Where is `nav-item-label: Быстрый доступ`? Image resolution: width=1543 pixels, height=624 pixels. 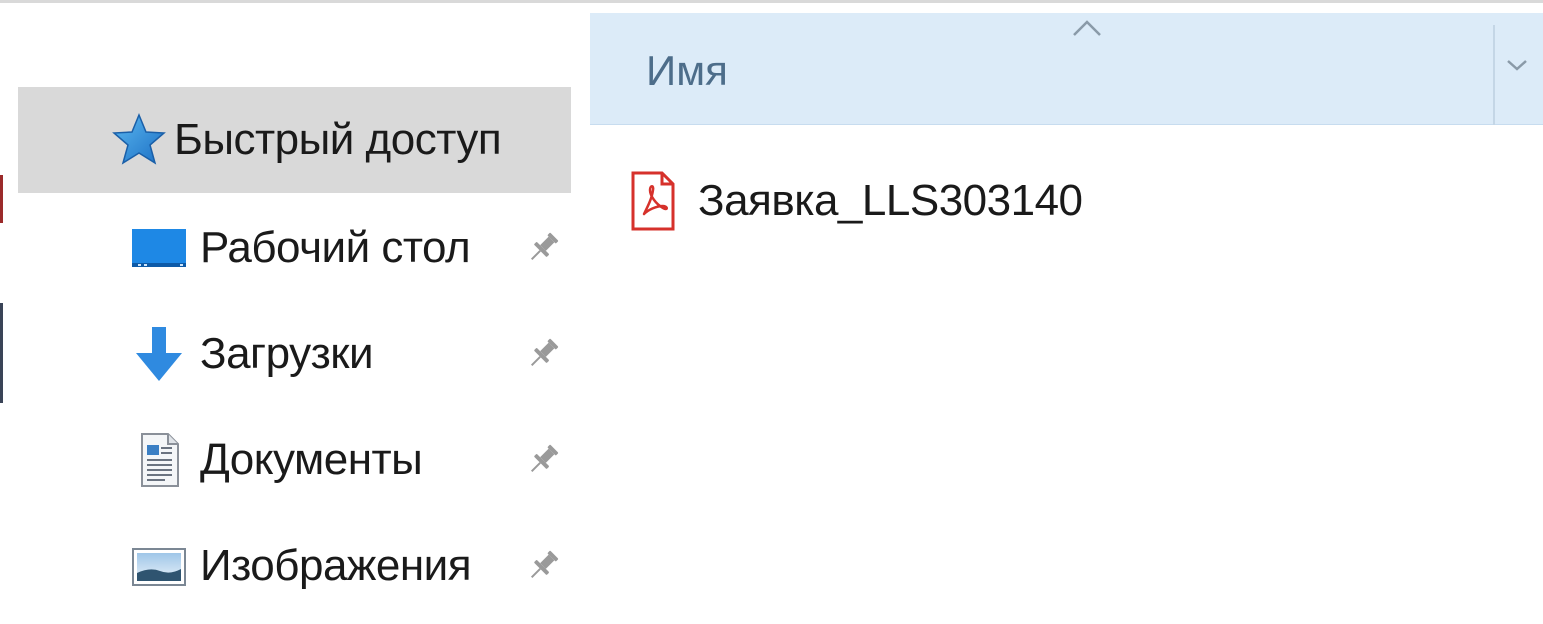 nav-item-label: Быстрый доступ is located at coordinates (338, 139).